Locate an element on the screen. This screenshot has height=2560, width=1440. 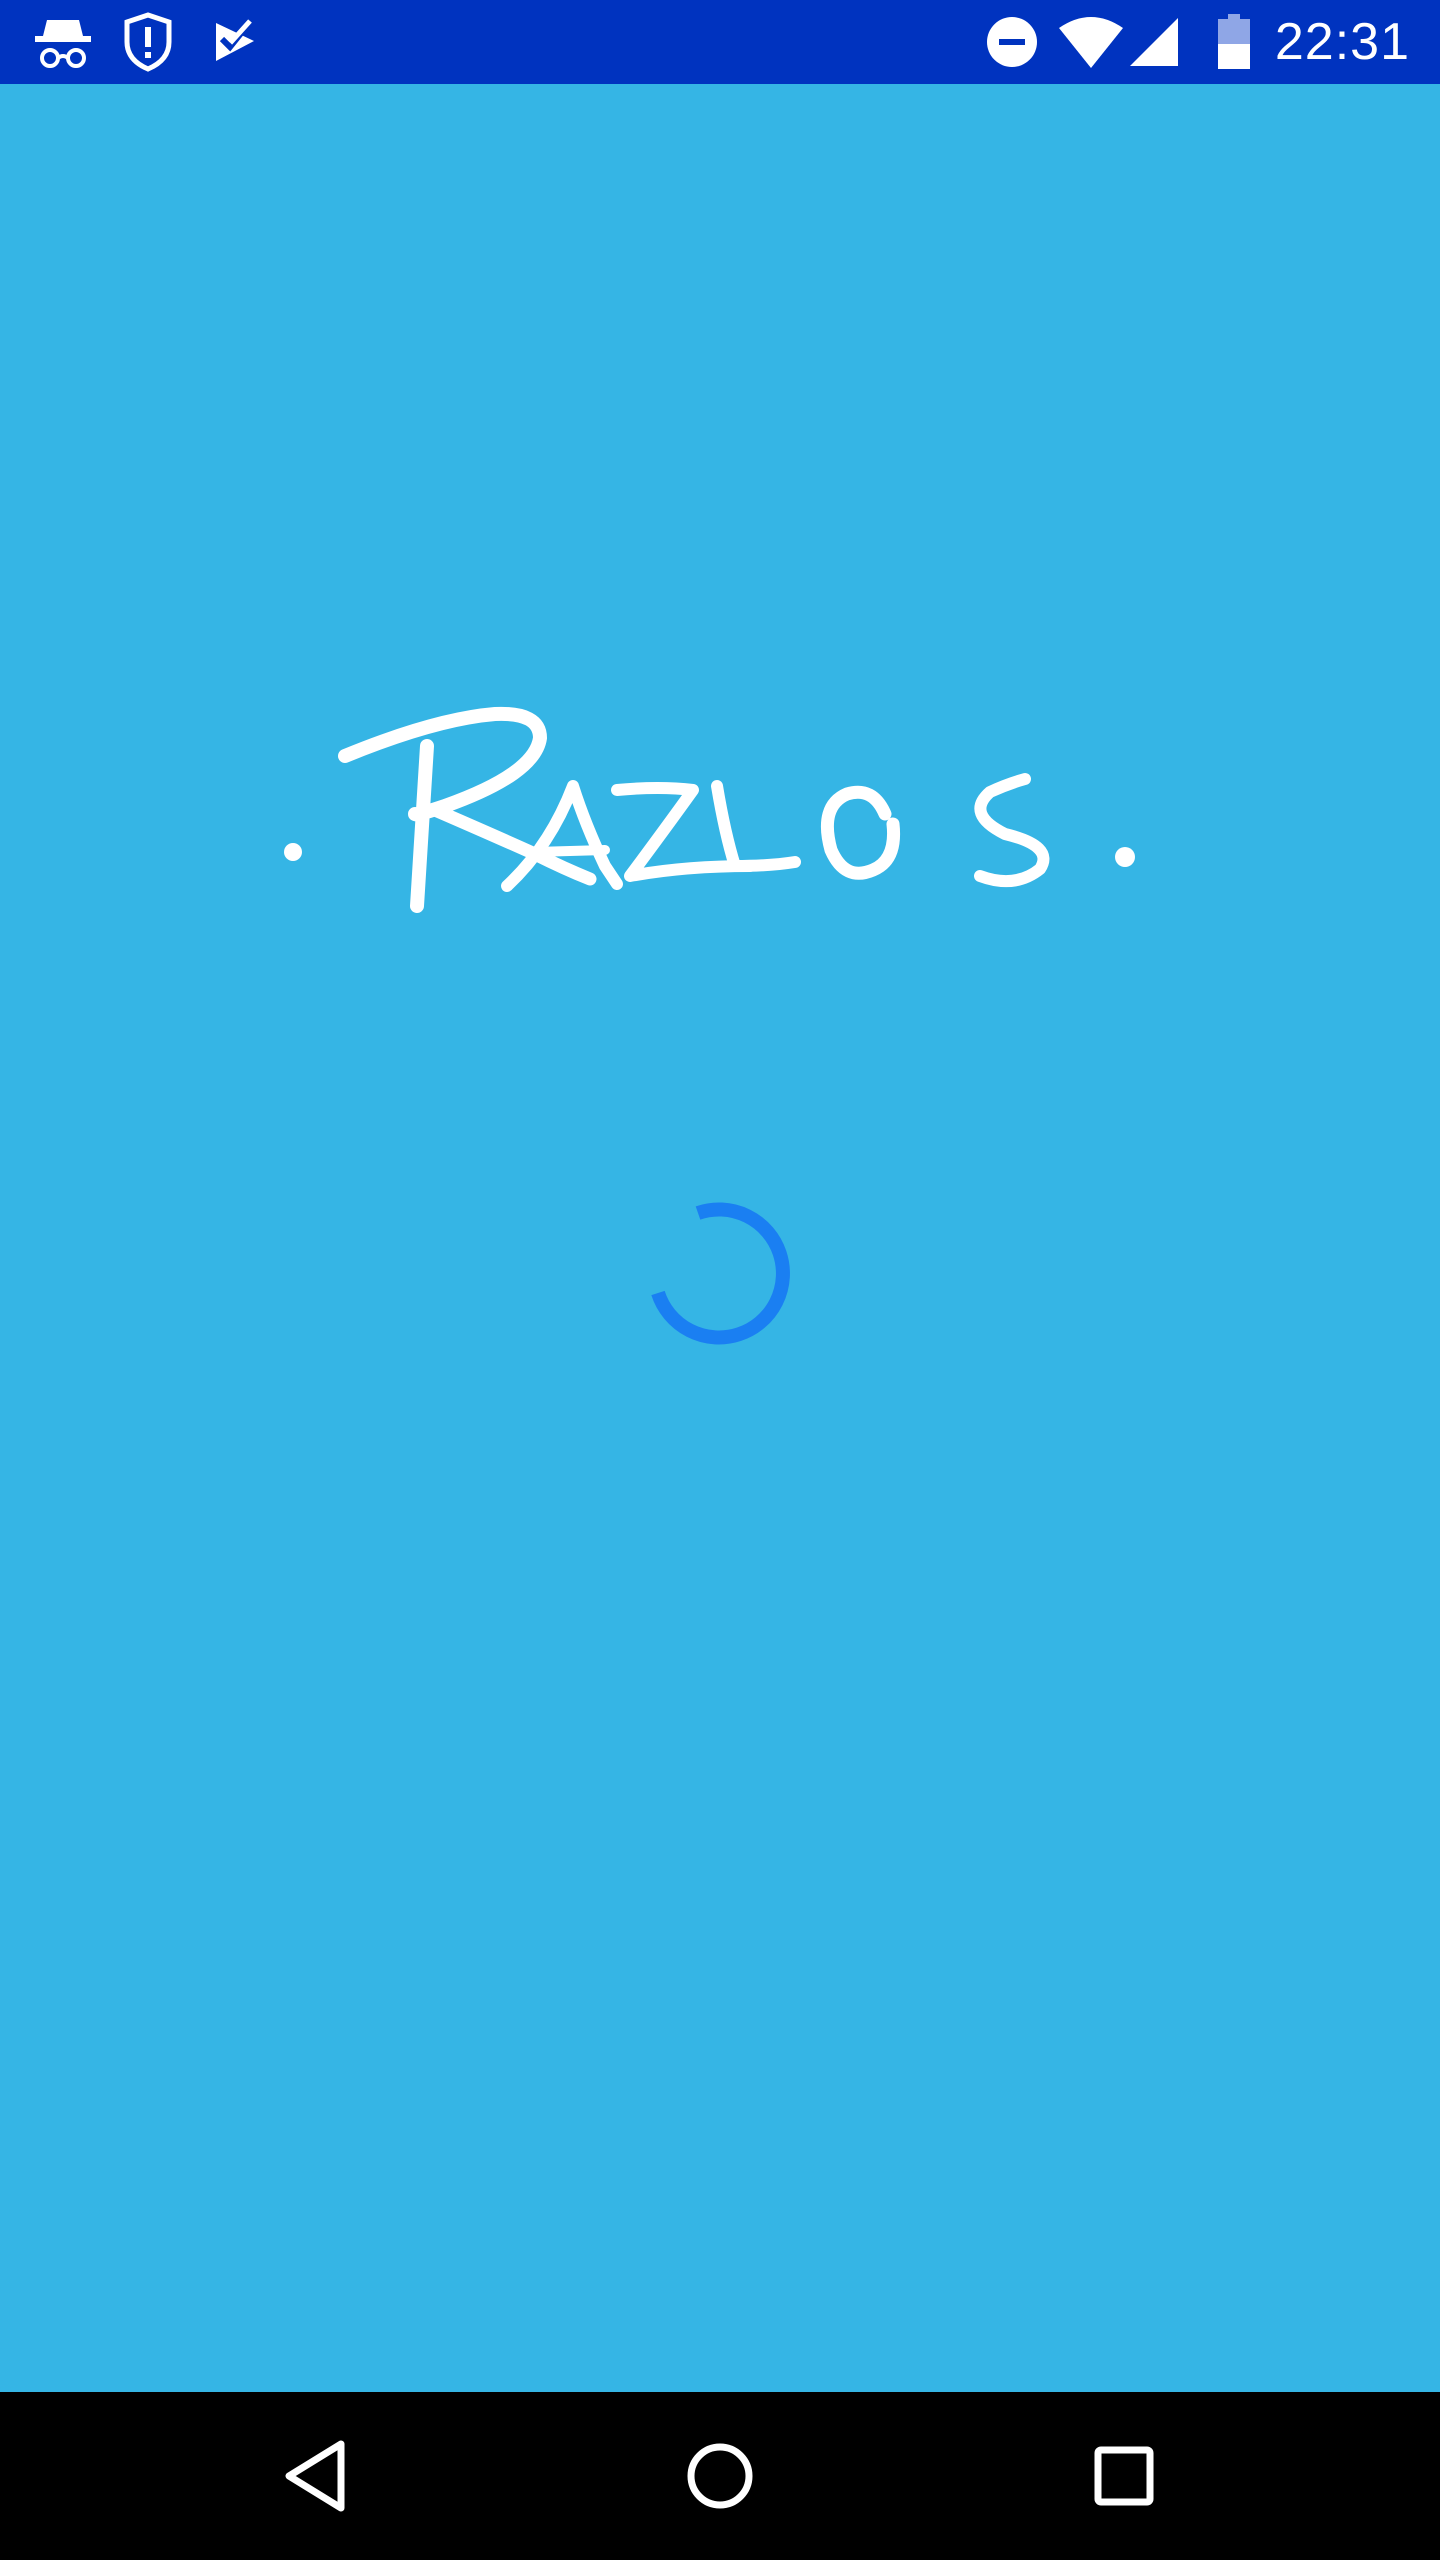
recents-button is located at coordinates (1124, 2476).